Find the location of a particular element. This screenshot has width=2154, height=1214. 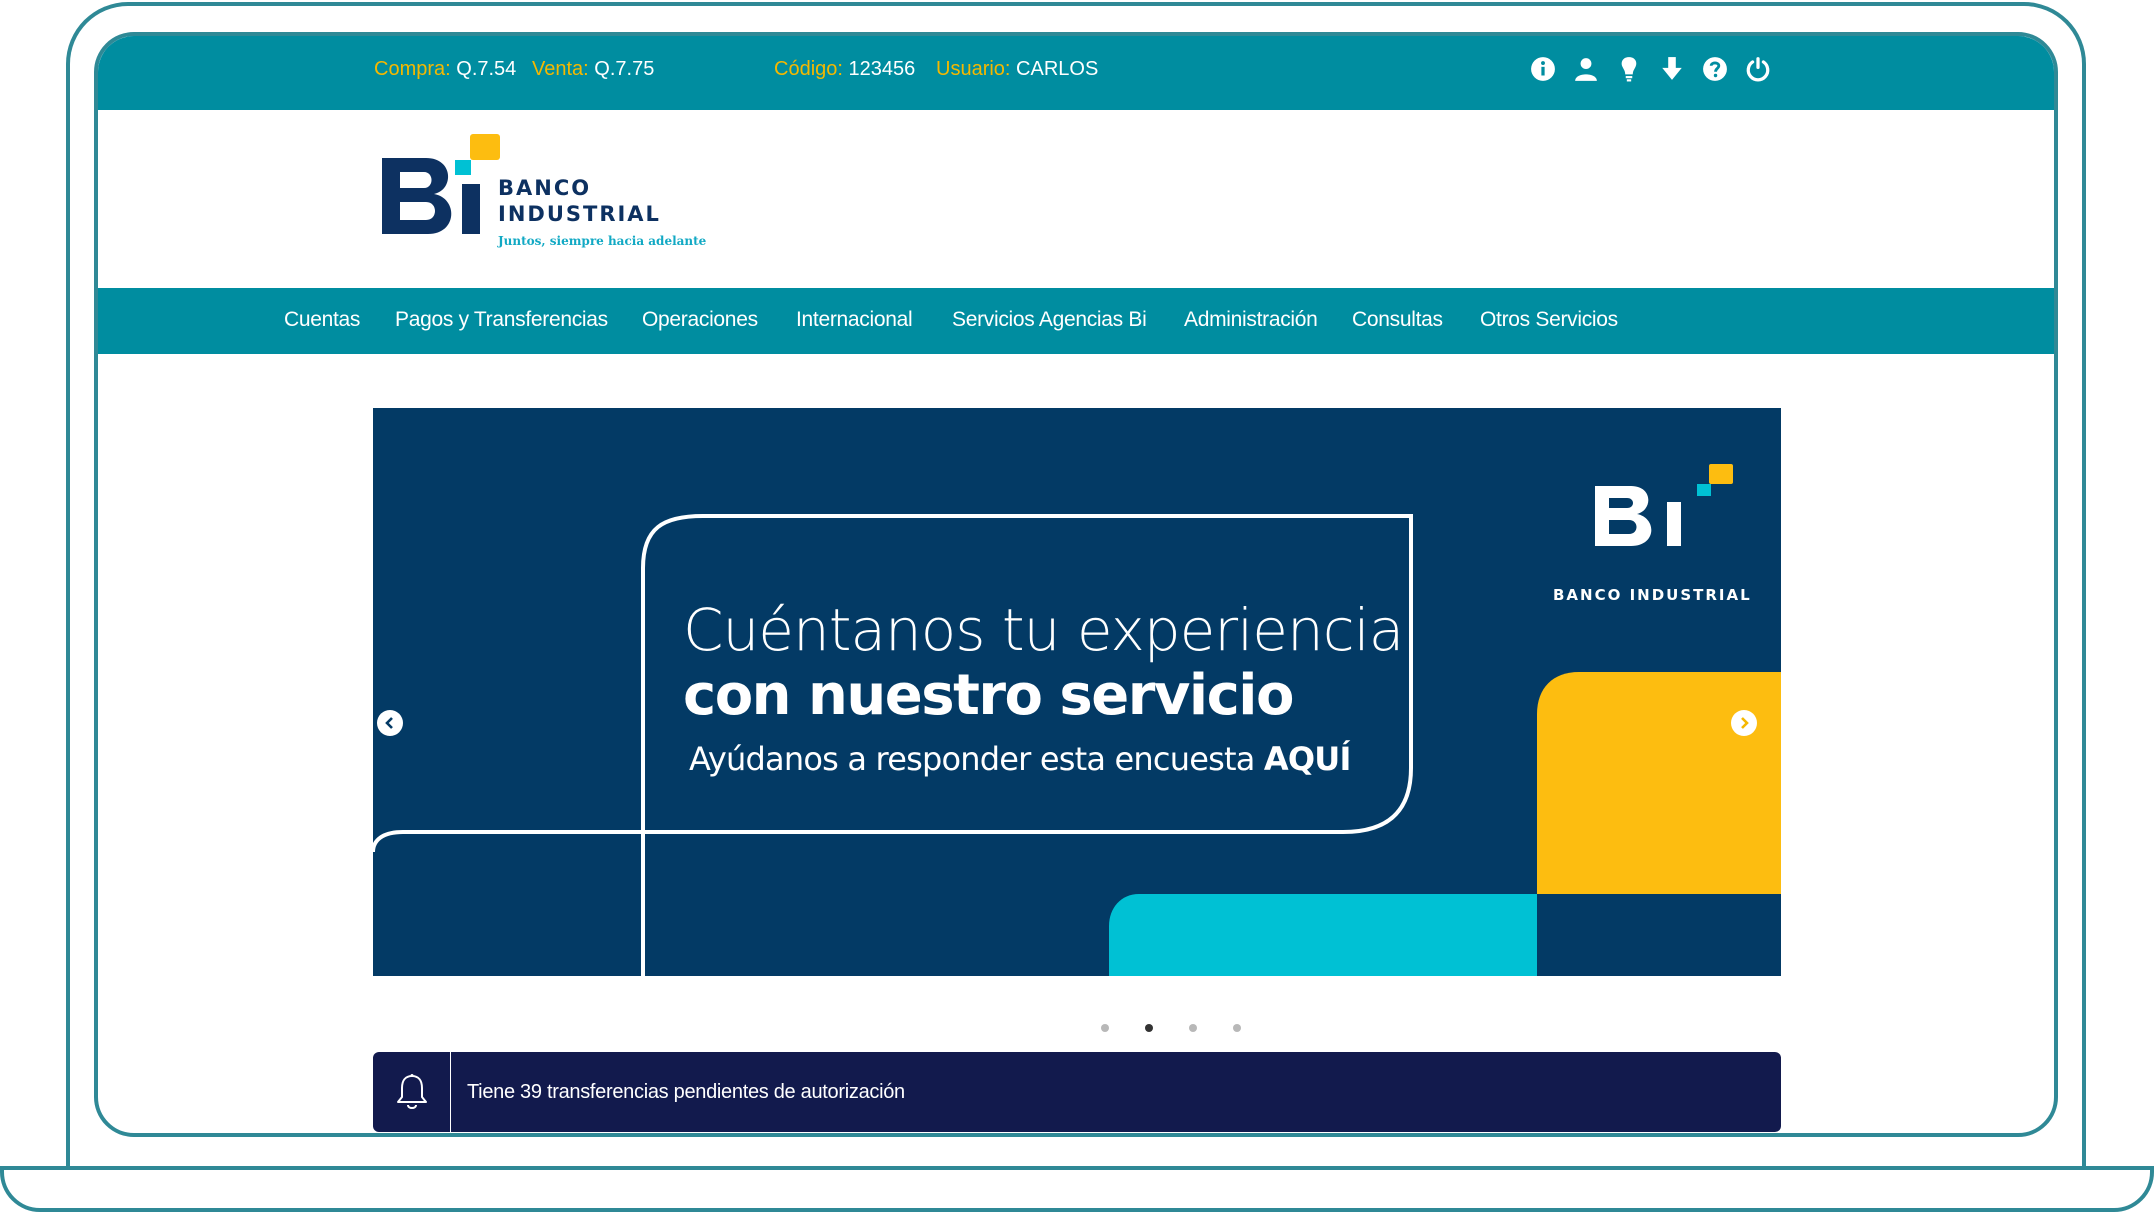

exchange-sell: Venta: Q.7.75 is located at coordinates (593, 69).